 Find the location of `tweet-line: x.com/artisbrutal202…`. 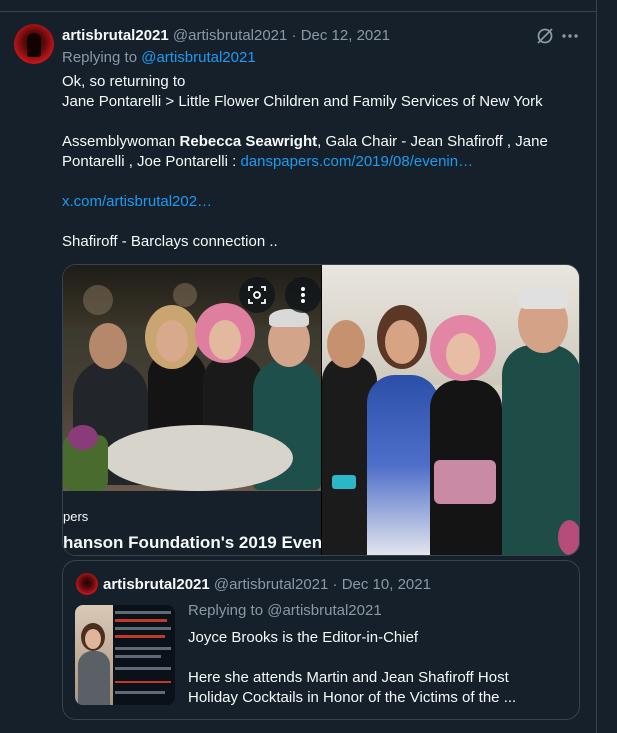

tweet-line: x.com/artisbrutal202… is located at coordinates (322, 202).